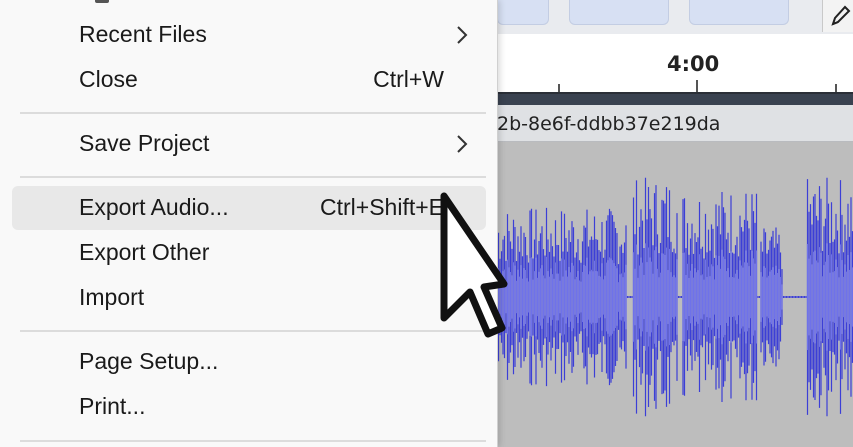  What do you see at coordinates (675, 98) in the screenshot?
I see `track-rail` at bounding box center [675, 98].